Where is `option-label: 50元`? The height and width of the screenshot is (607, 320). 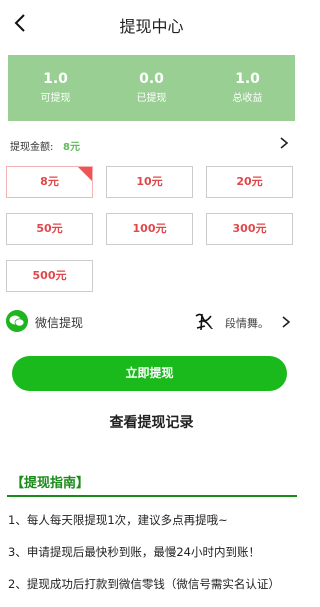 option-label: 50元 is located at coordinates (49, 228).